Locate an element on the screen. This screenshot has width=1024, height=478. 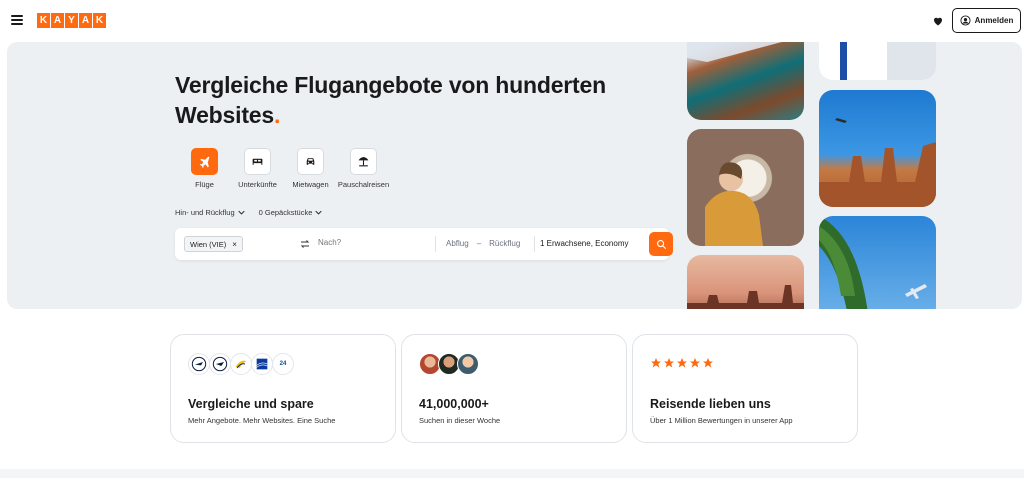
tab-flights: Flüge is located at coordinates (204, 168).